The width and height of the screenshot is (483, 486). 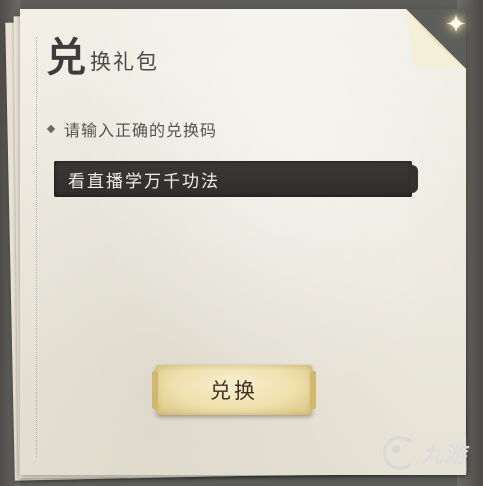 I want to click on diamond-bullet-icon, so click(x=51, y=129).